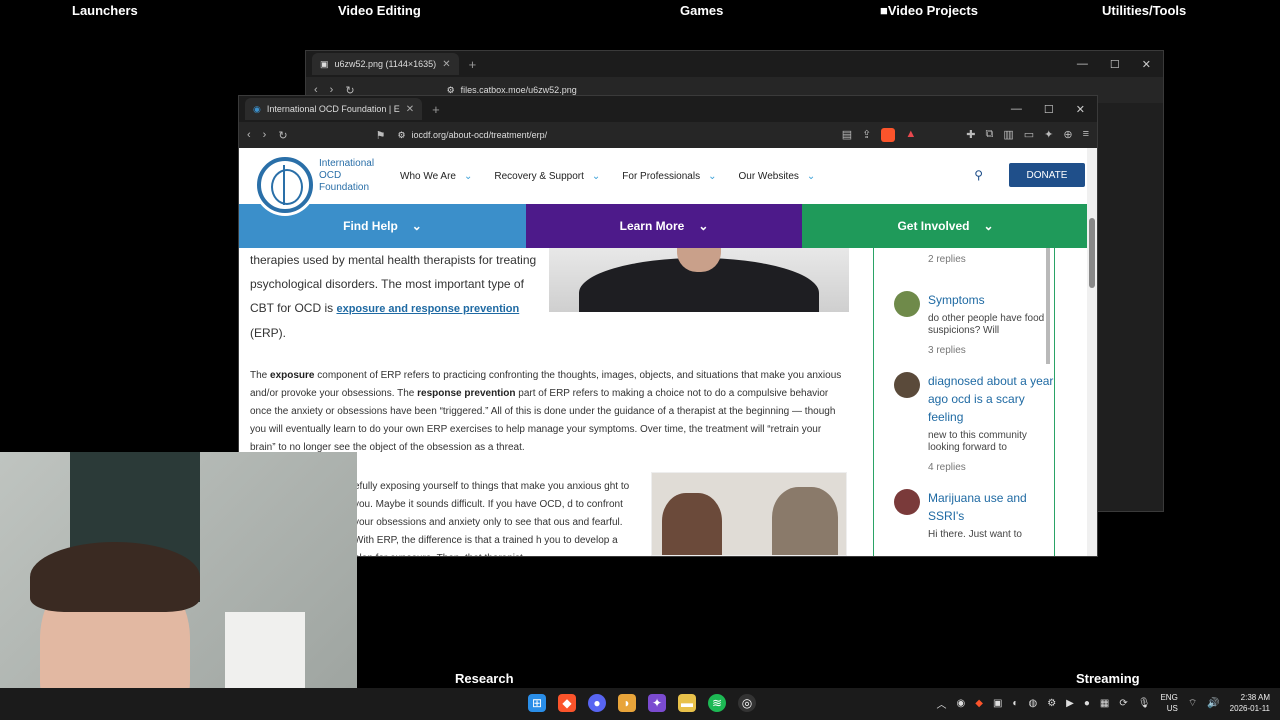 This screenshot has width=1280, height=720. What do you see at coordinates (1092, 352) in the screenshot?
I see `page-scrollbar` at bounding box center [1092, 352].